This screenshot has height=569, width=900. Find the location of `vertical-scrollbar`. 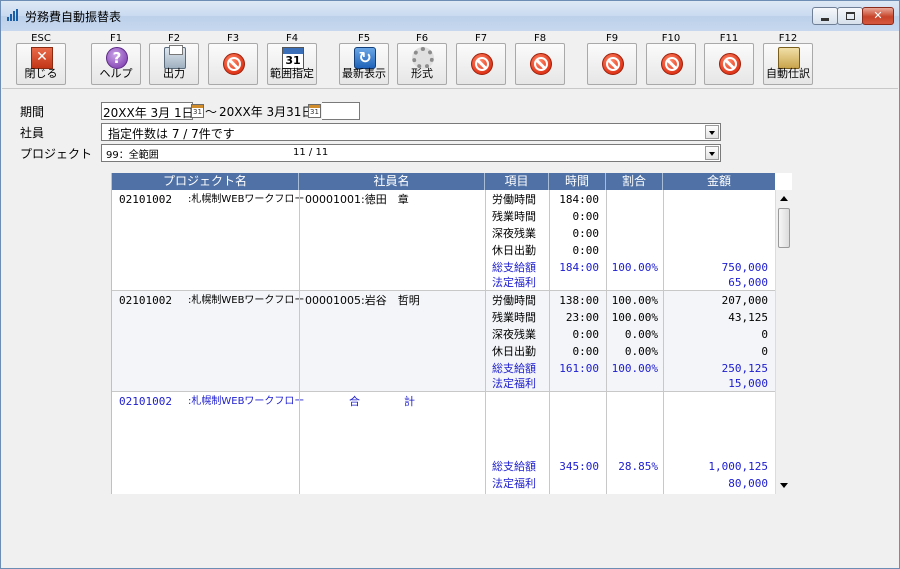

vertical-scrollbar is located at coordinates (783, 342).